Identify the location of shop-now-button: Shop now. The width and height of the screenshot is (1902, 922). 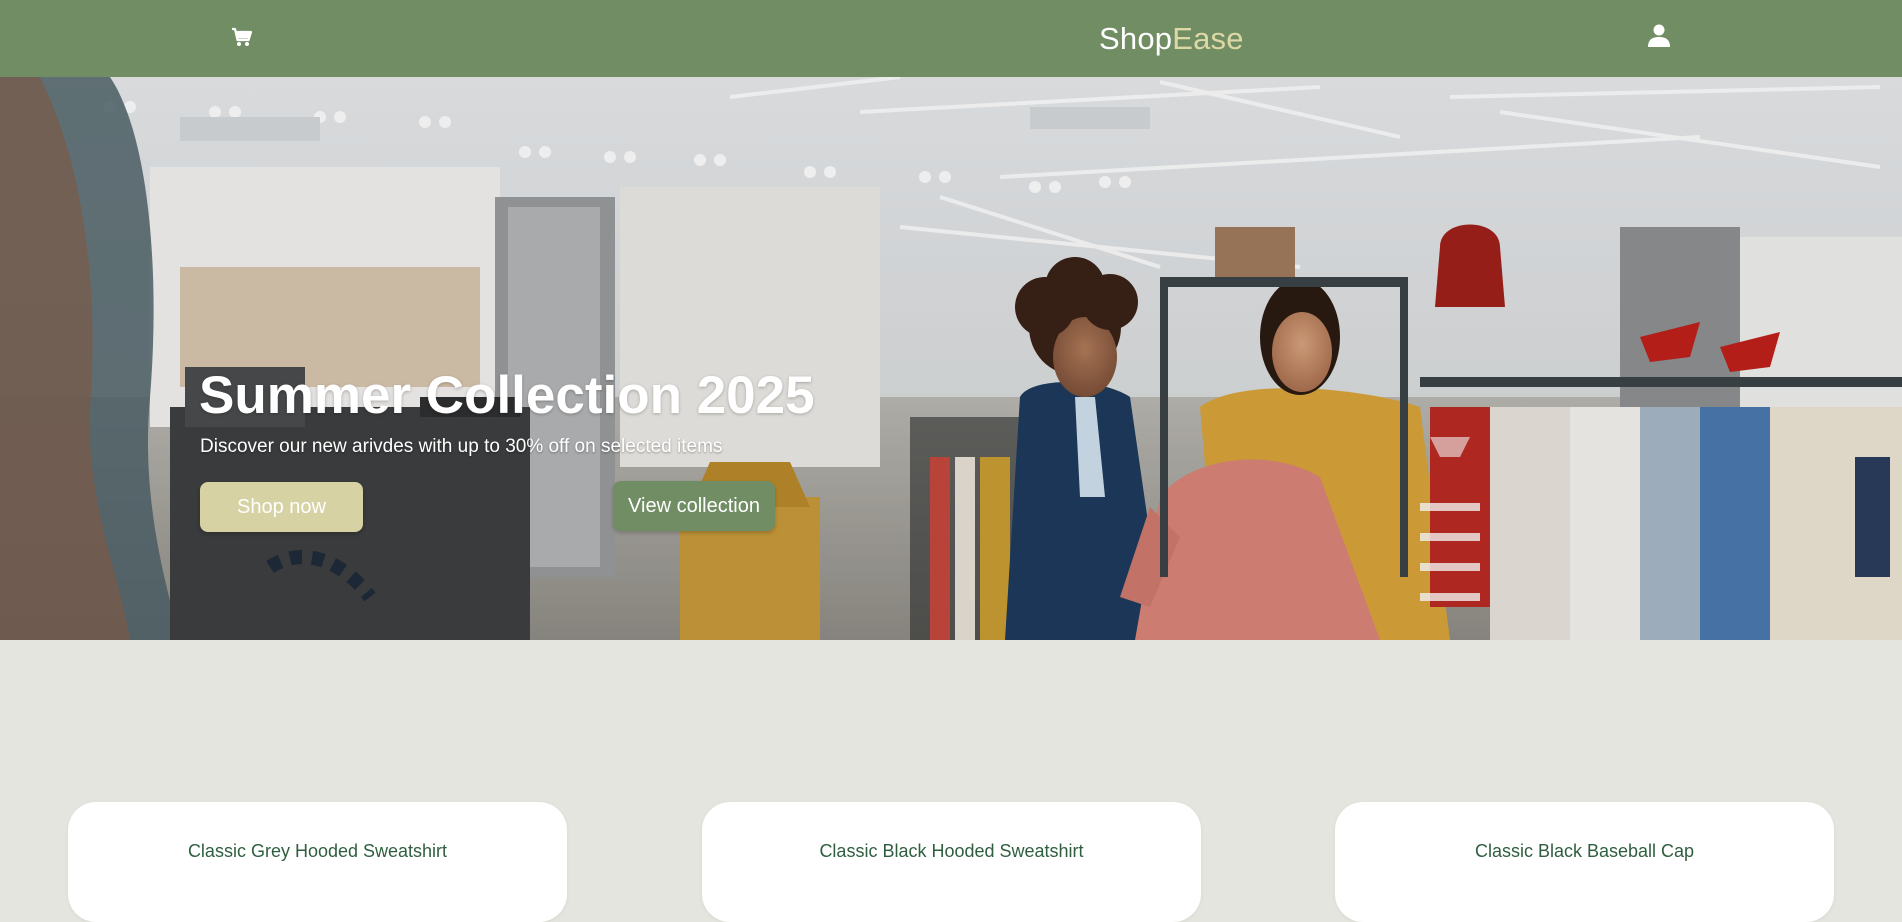
(281, 507).